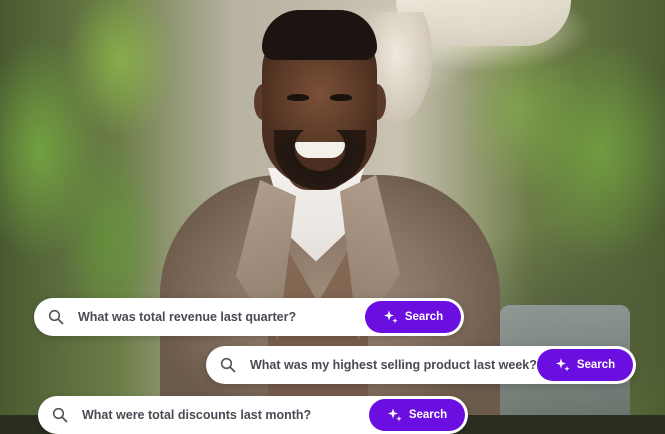 The height and width of the screenshot is (434, 665). Describe the element at coordinates (298, 97) in the screenshot. I see `eye-left` at that location.